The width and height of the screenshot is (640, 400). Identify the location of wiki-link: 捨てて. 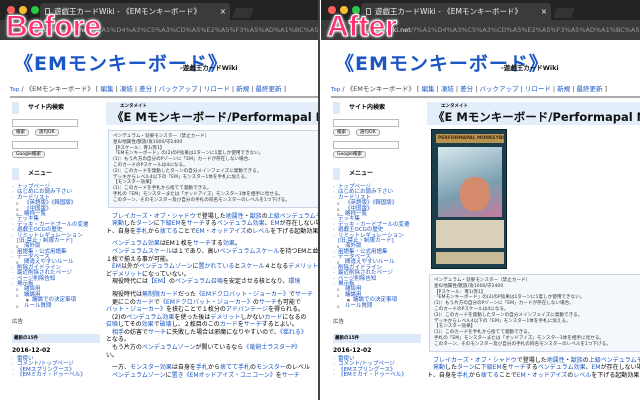
(229, 367).